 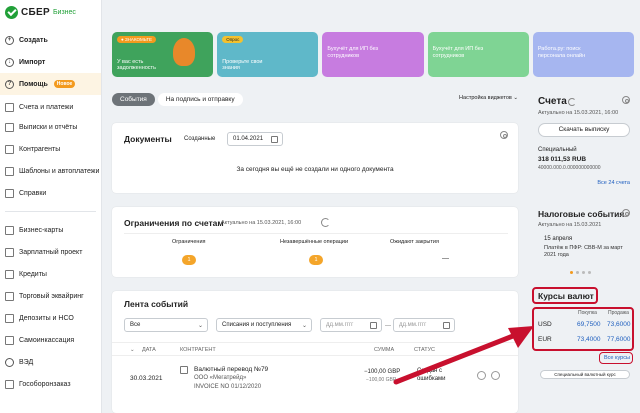 I want to click on sidebar-item-cash-collection: Самоинкассация, so click(x=50, y=340).